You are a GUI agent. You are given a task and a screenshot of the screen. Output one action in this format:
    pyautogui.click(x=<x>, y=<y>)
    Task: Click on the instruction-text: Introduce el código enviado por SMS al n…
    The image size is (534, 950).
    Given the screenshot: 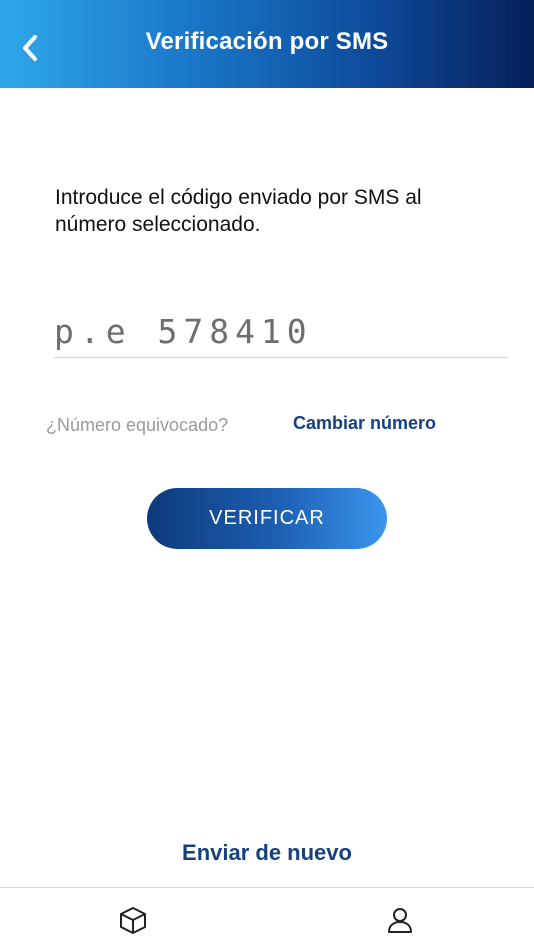 What is the action you would take?
    pyautogui.click(x=238, y=211)
    